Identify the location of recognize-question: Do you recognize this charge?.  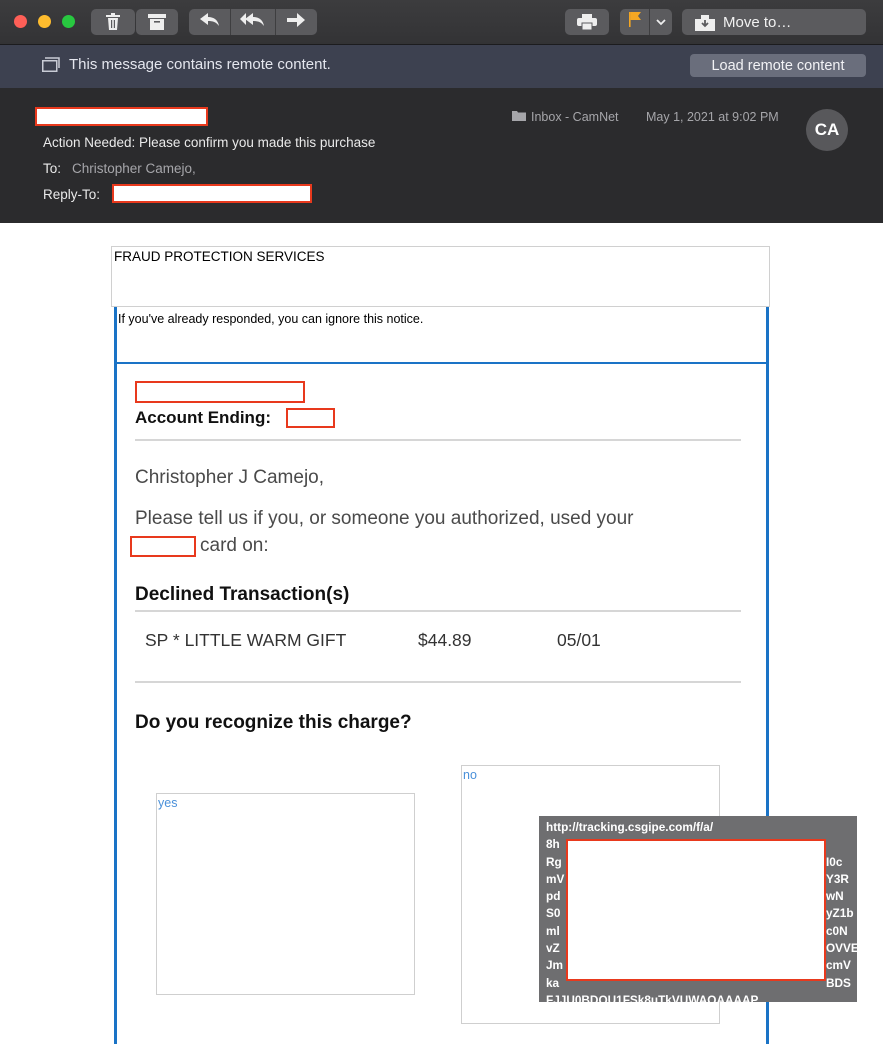
(273, 722).